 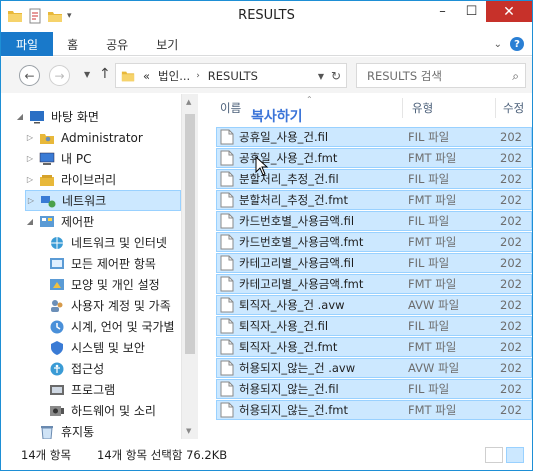 I want to click on nav-item-desktop: ◢ 바탕 화면, so click(x=57, y=116).